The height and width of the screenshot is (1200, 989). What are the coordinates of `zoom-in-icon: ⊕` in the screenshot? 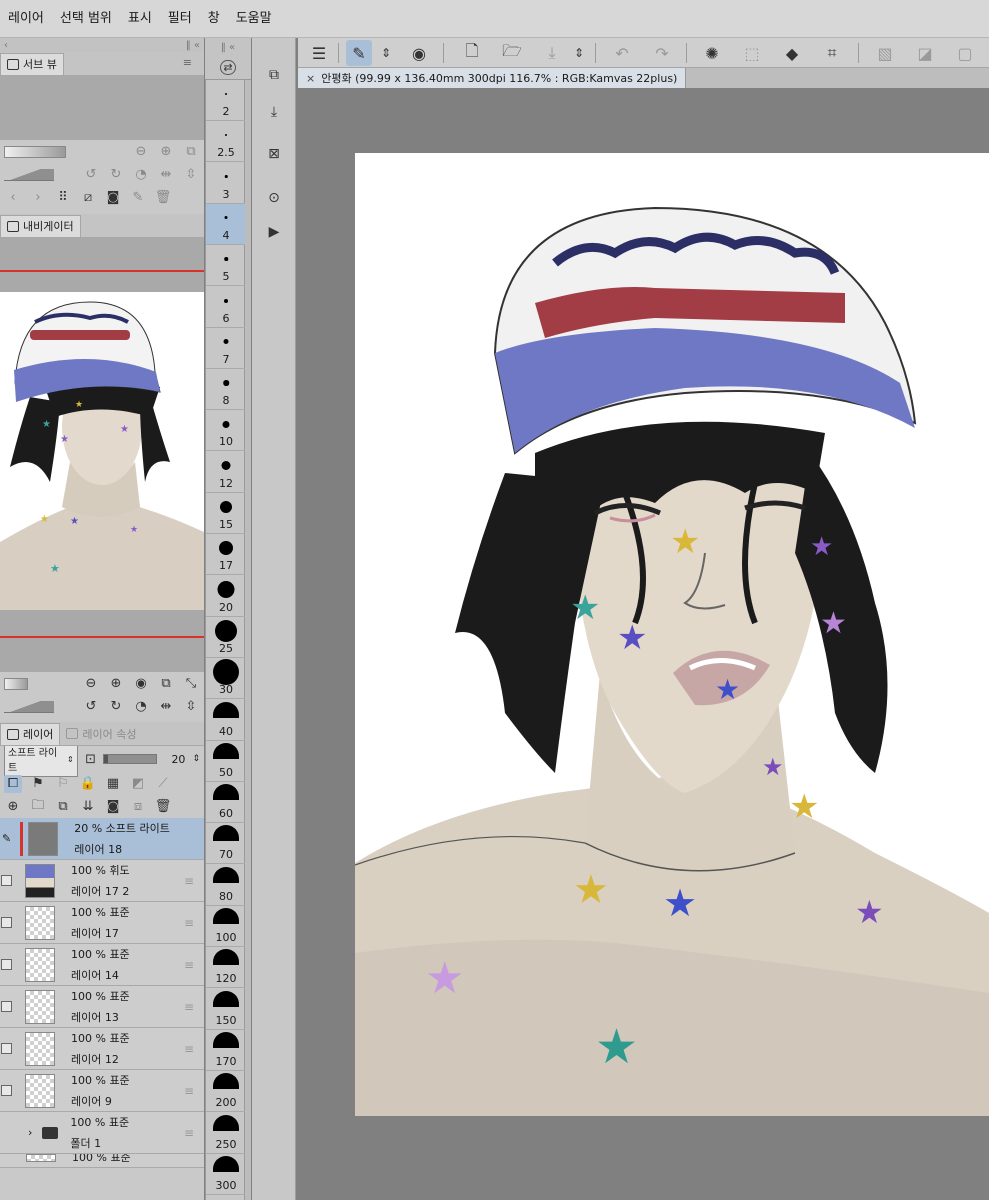 It's located at (116, 684).